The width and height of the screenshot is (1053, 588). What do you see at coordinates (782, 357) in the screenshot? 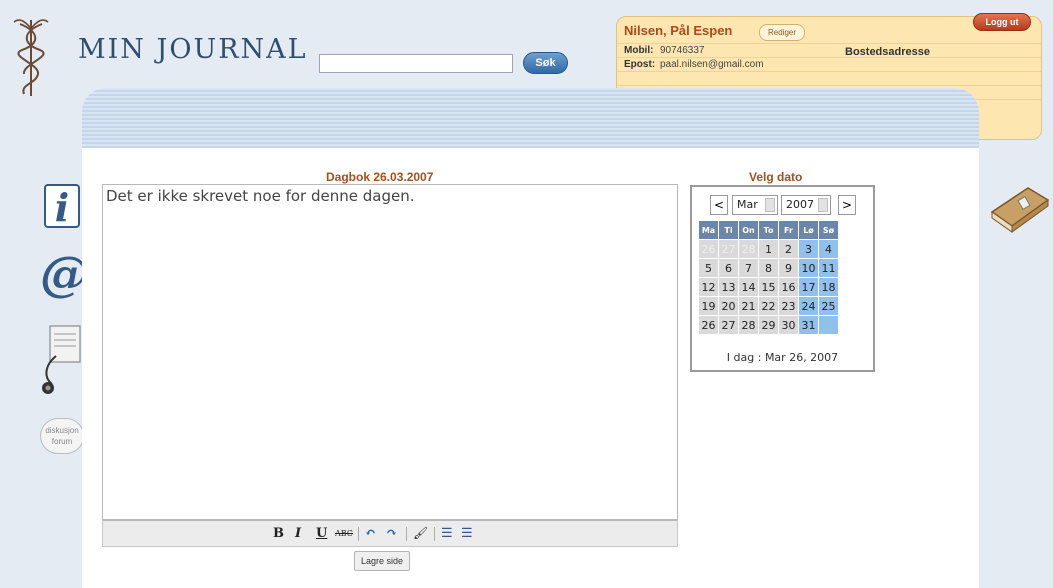
I see `today-label: I dag : Mar 26, 2007` at bounding box center [782, 357].